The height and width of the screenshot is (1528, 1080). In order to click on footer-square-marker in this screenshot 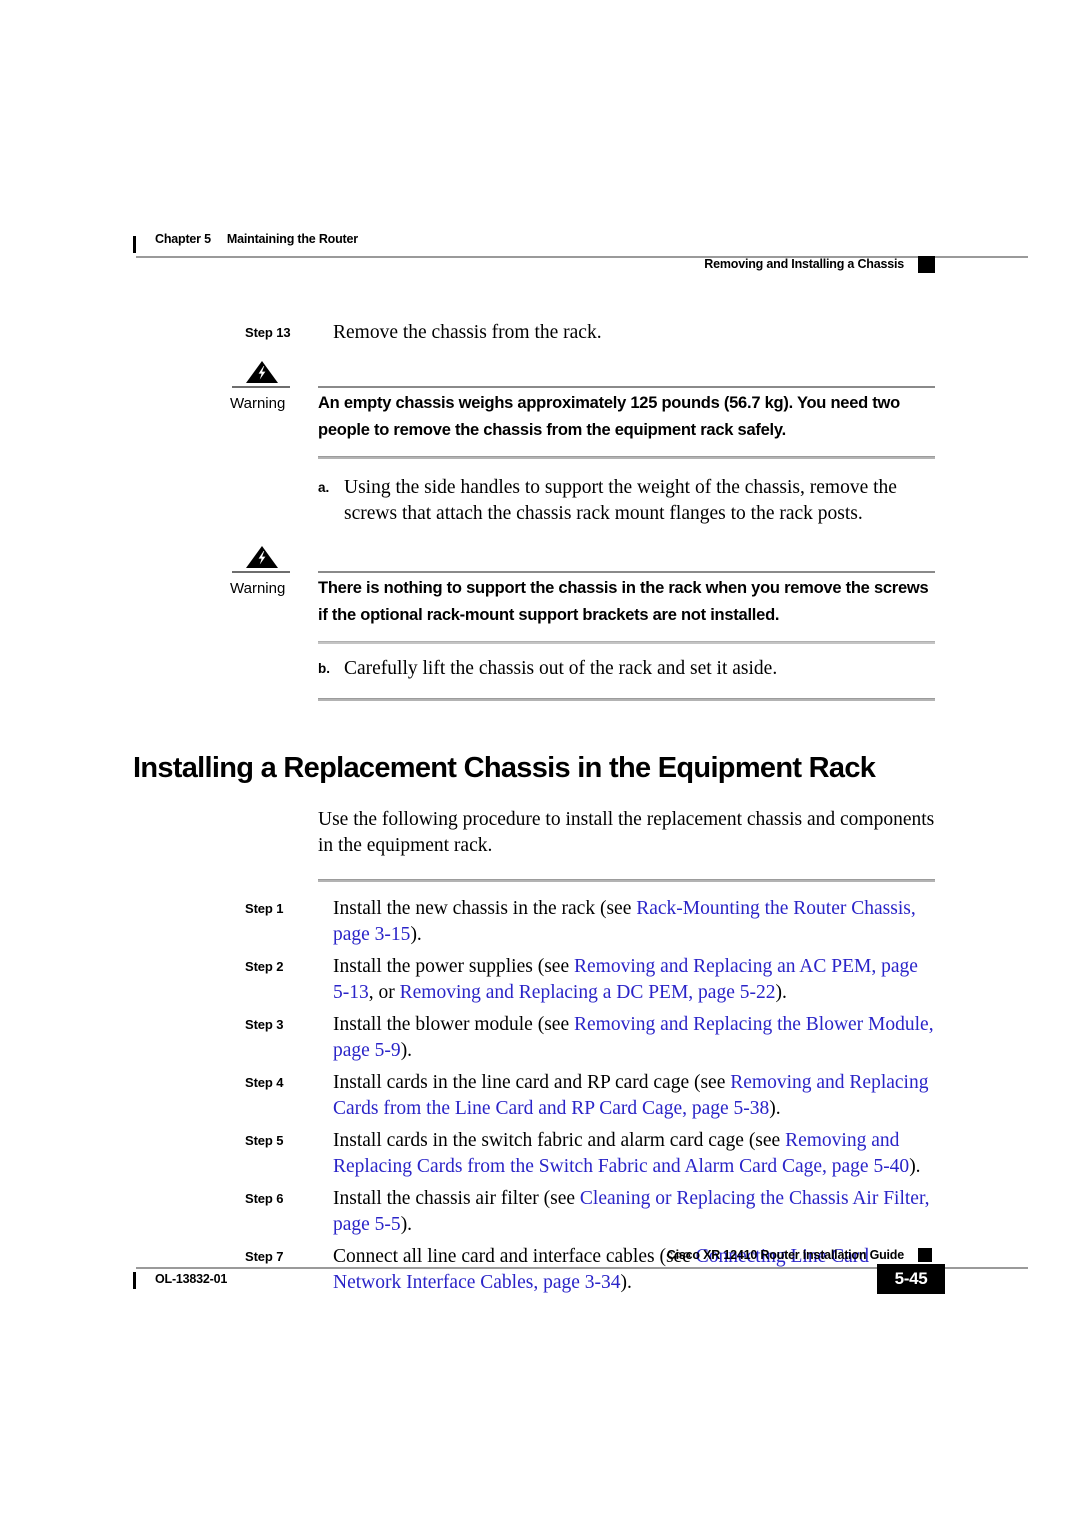, I will do `click(925, 1255)`.